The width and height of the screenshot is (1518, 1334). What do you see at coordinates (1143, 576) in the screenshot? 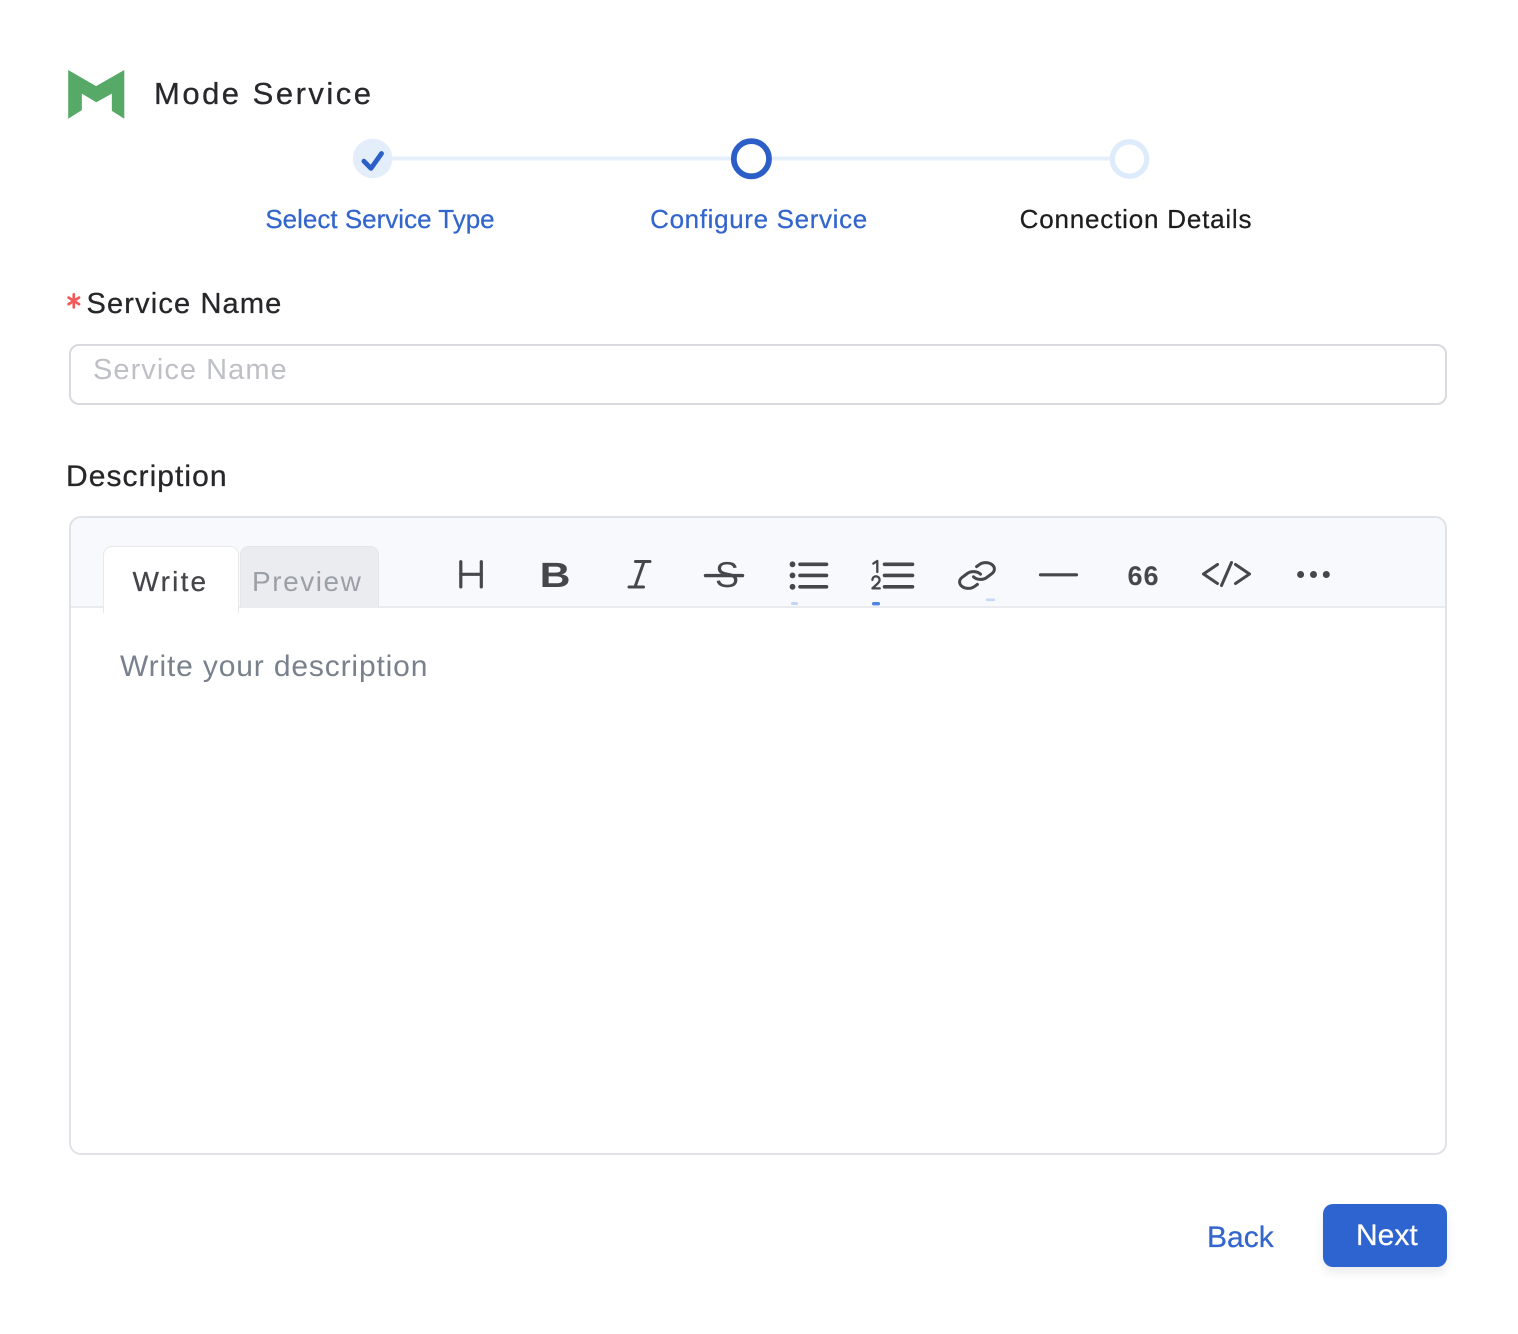
I see `svg-text: 66` at bounding box center [1143, 576].